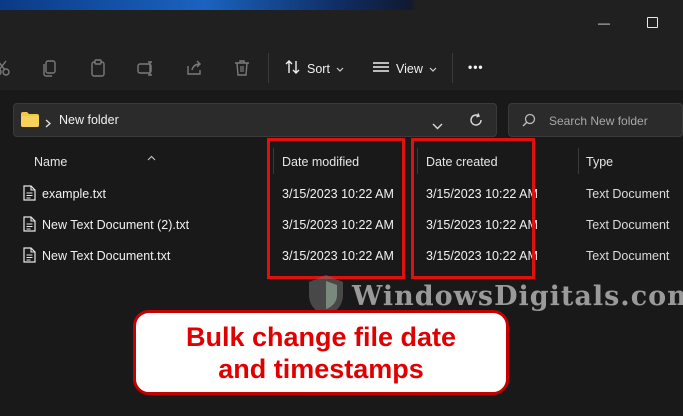 The width and height of the screenshot is (683, 416). Describe the element at coordinates (599, 162) in the screenshot. I see `column-header-type: Type` at that location.